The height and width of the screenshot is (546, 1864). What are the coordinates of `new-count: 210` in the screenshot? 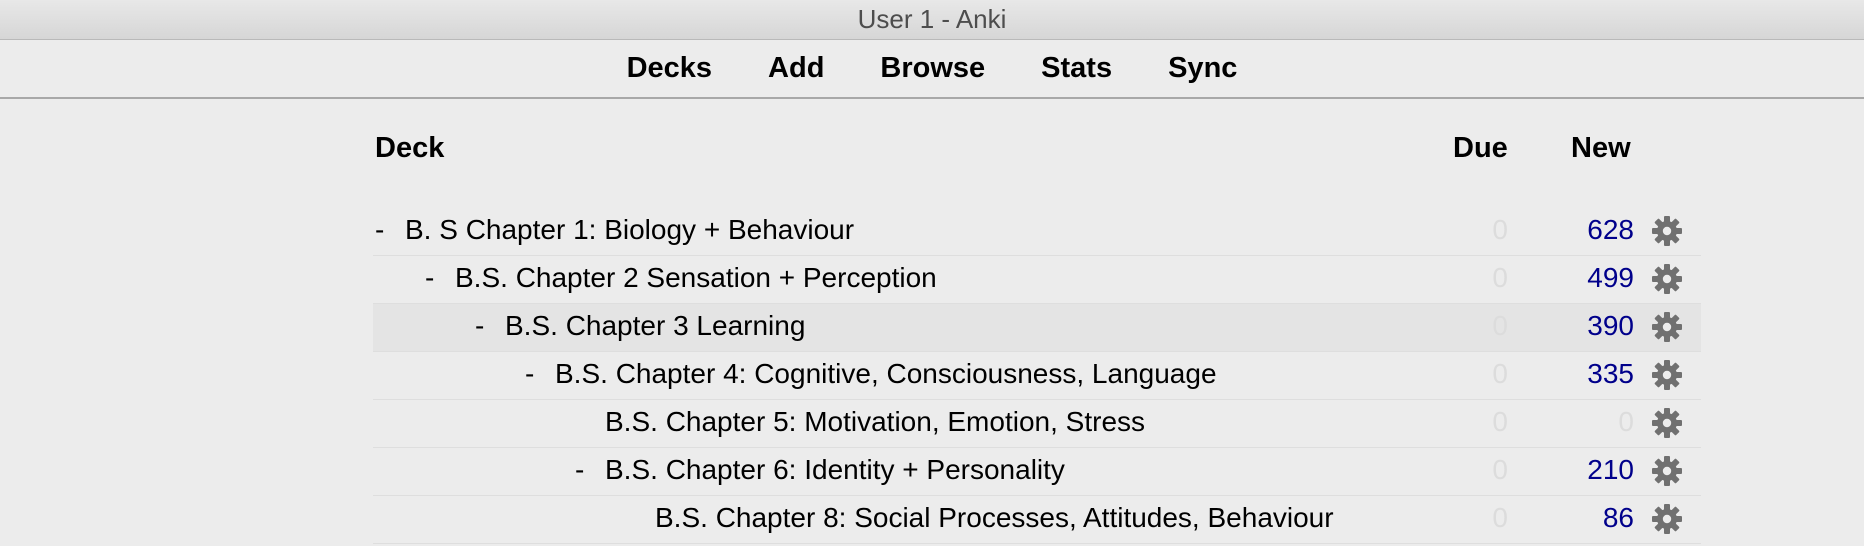 It's located at (1610, 469).